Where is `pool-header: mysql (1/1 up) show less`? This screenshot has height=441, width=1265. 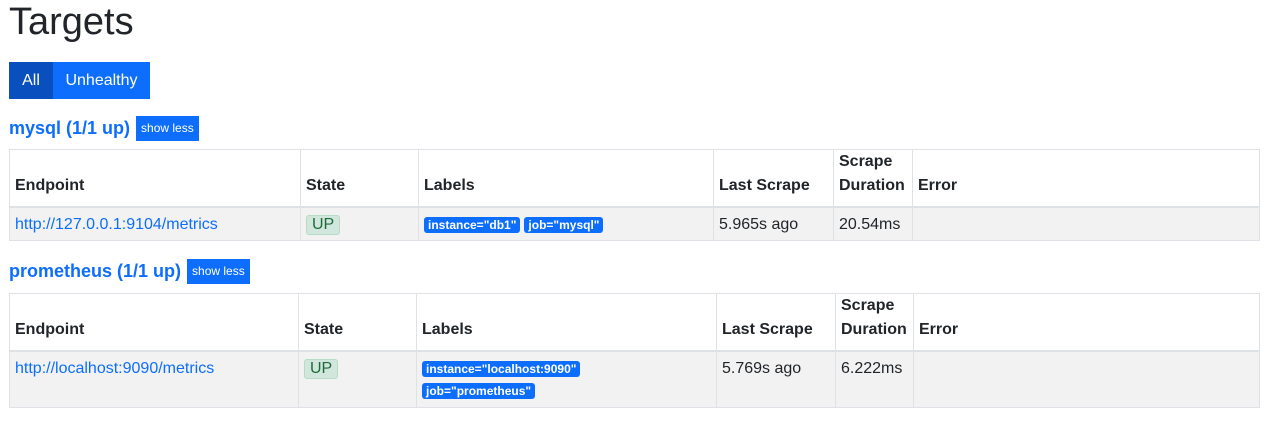
pool-header: mysql (1/1 up) show less is located at coordinates (634, 128).